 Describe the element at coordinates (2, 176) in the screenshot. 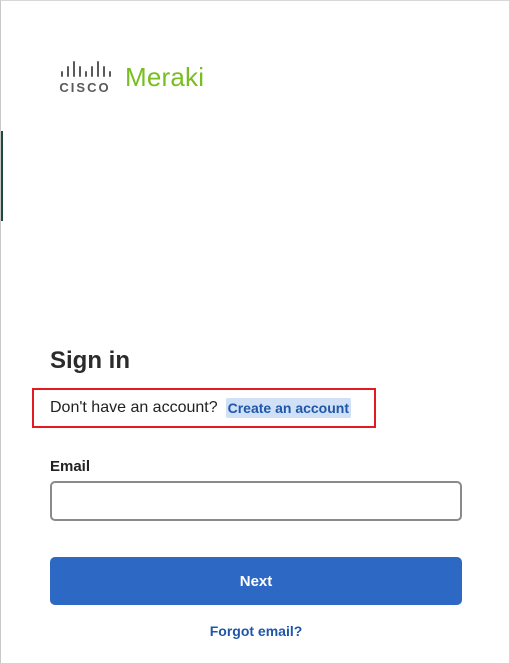

I see `window-edge-strip` at that location.